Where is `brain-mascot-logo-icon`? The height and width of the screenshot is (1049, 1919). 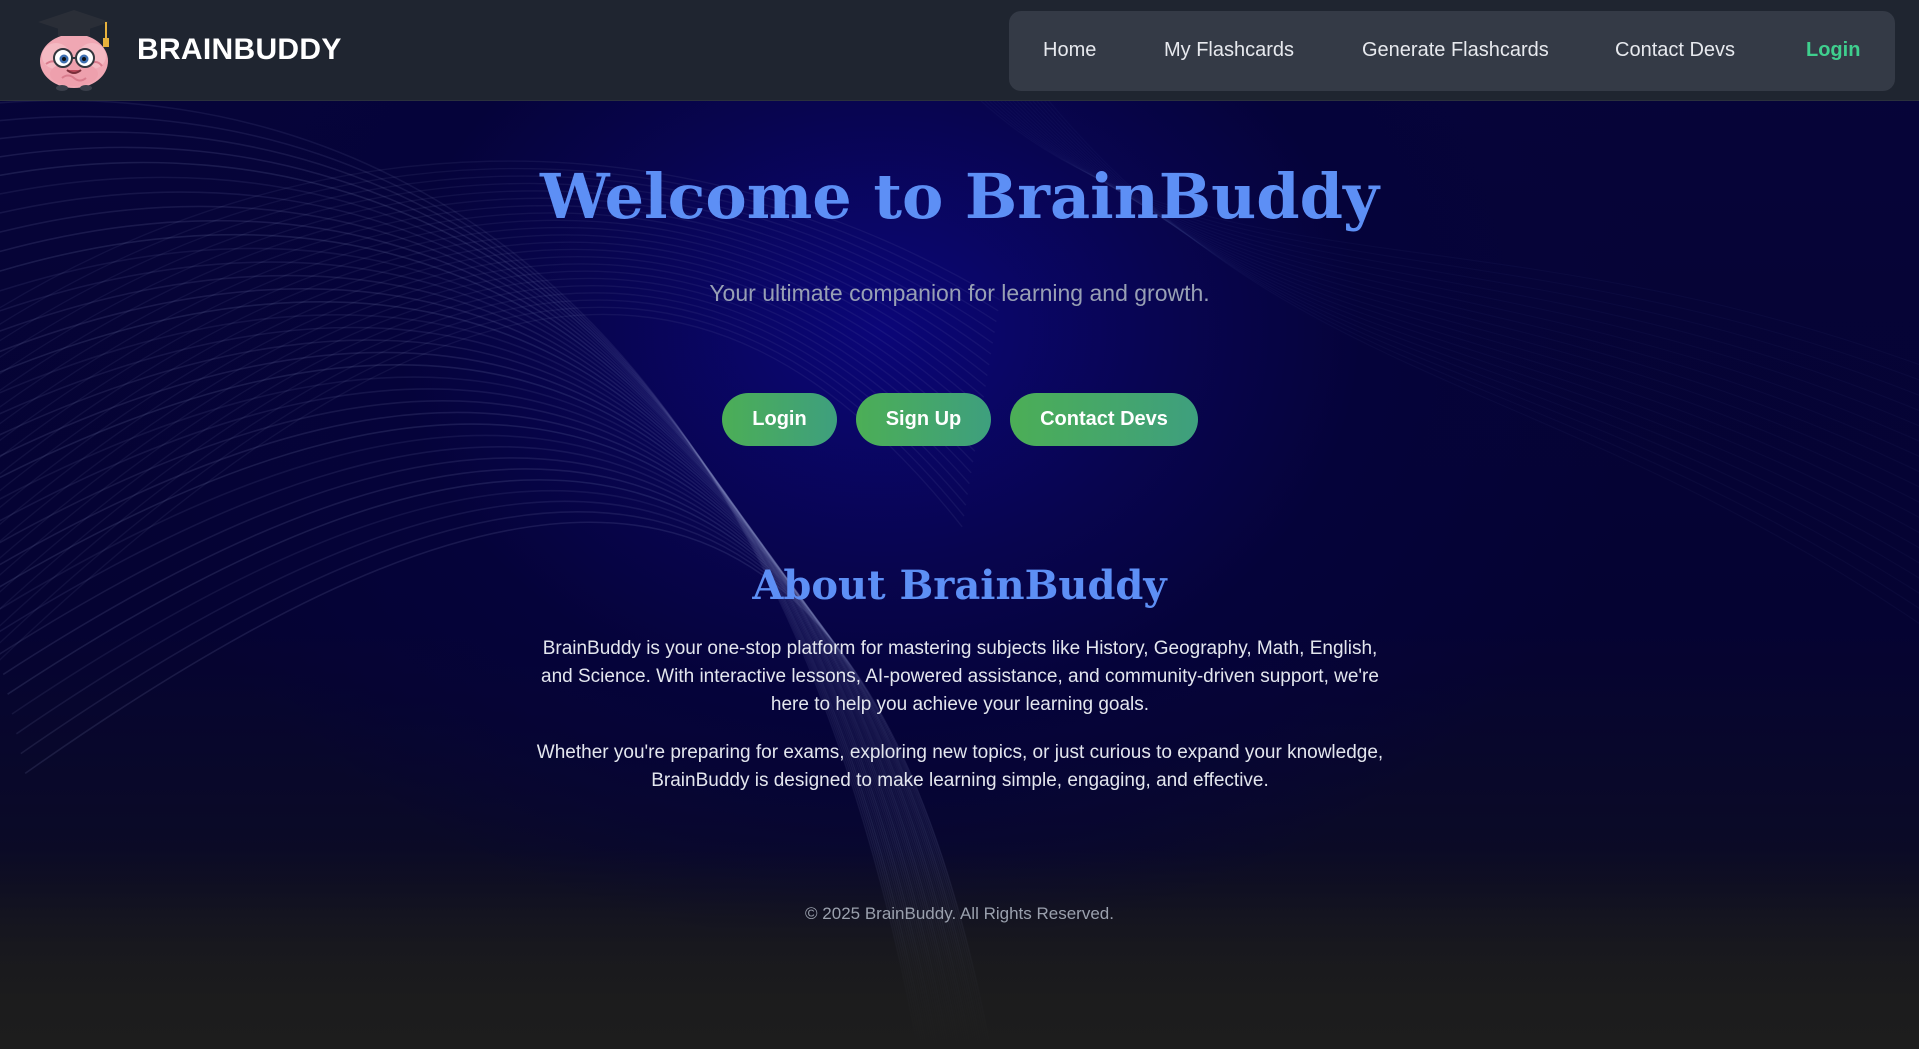
brain-mascot-logo-icon is located at coordinates (74, 49).